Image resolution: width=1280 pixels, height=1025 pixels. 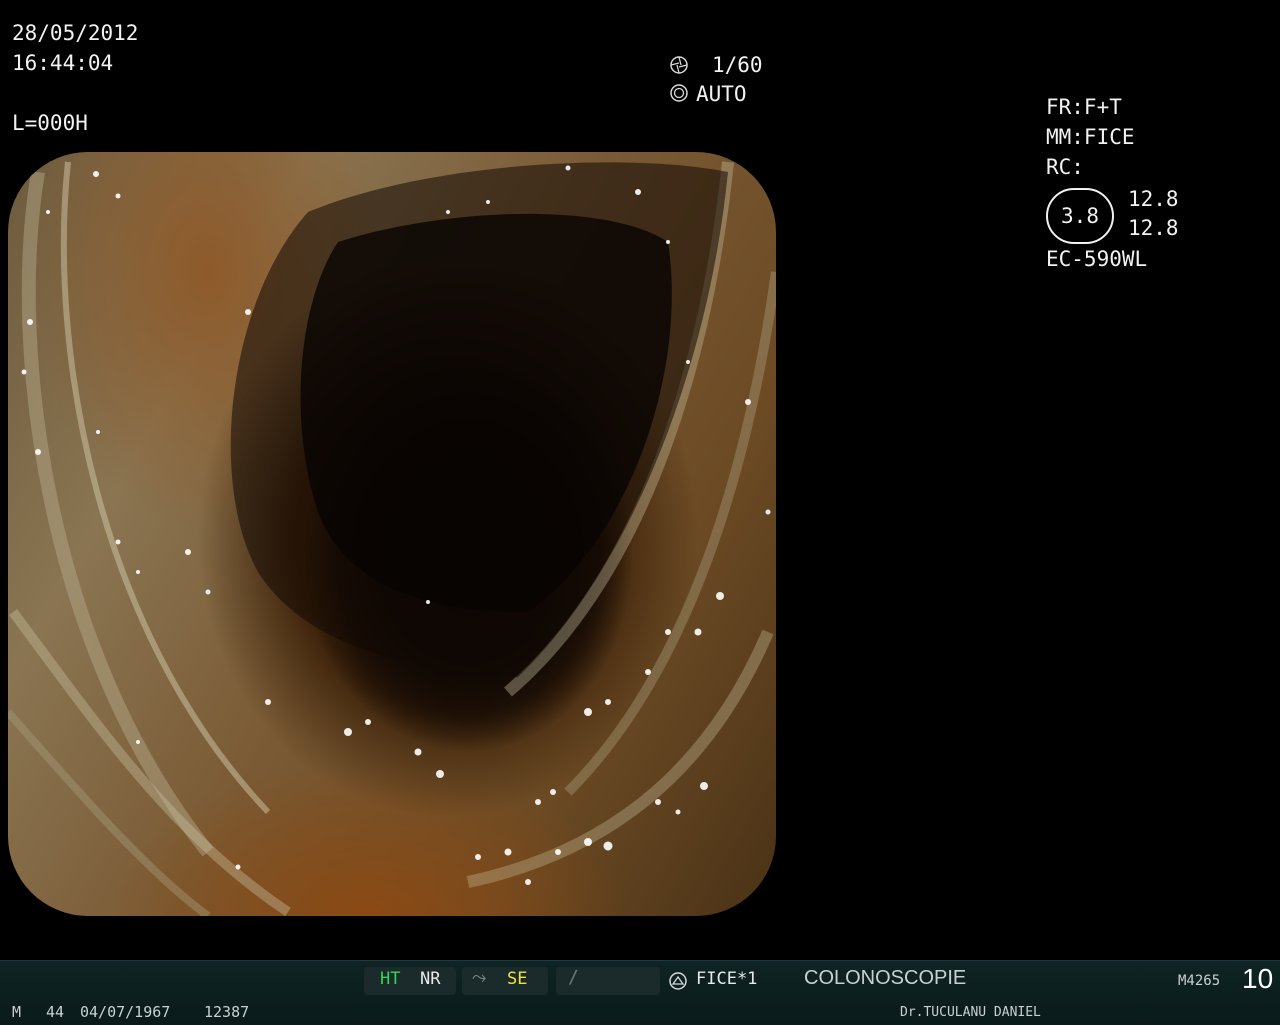 I want to click on scope-model: EC-590WL, so click(x=1097, y=259).